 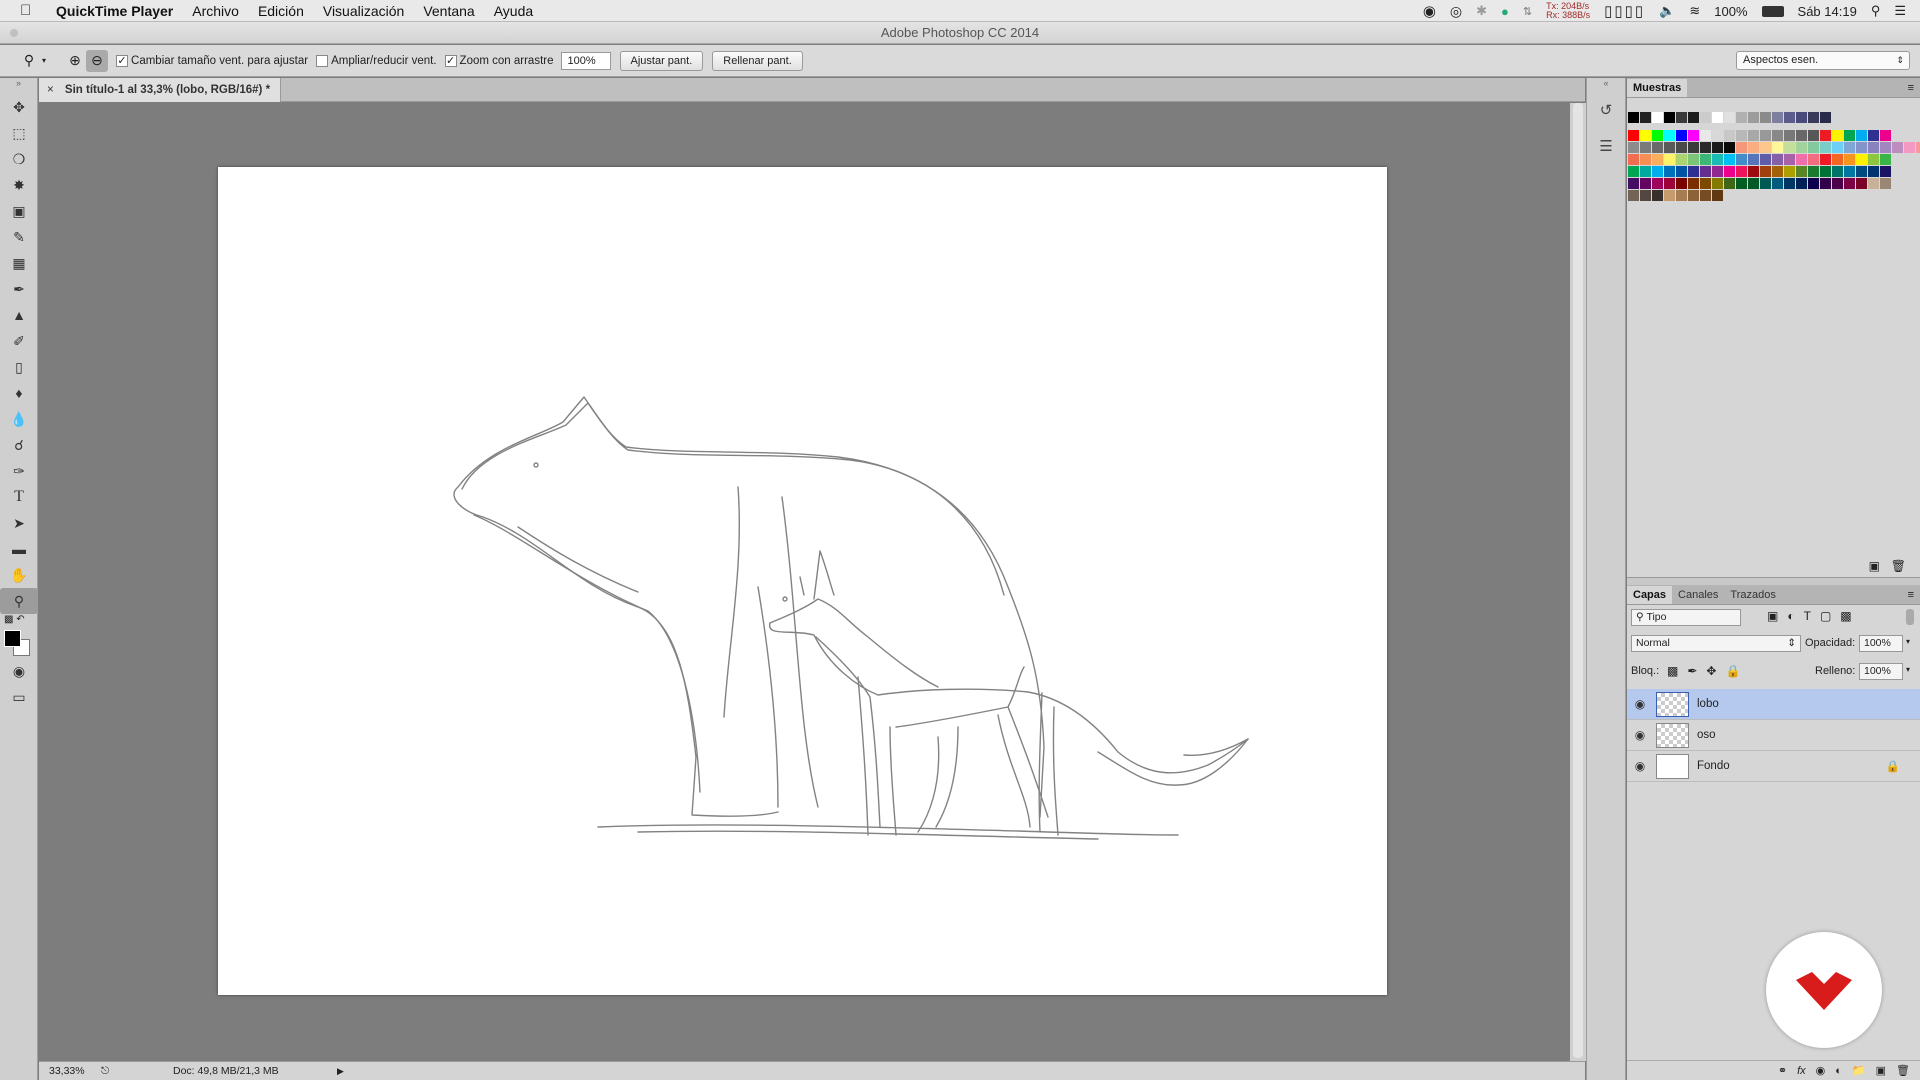 What do you see at coordinates (376, 60) in the screenshot?
I see `zoom-all-option: Ampliar/reducir vent.` at bounding box center [376, 60].